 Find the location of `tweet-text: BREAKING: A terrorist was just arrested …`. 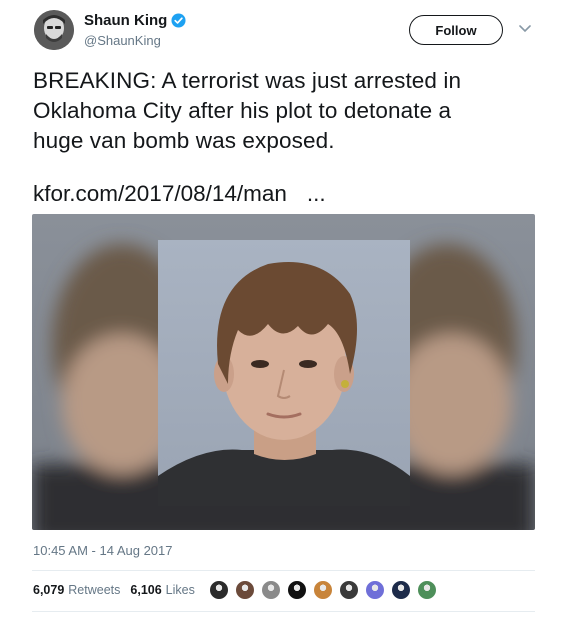

tweet-text: BREAKING: A terrorist was just arrested … is located at coordinates (283, 111).